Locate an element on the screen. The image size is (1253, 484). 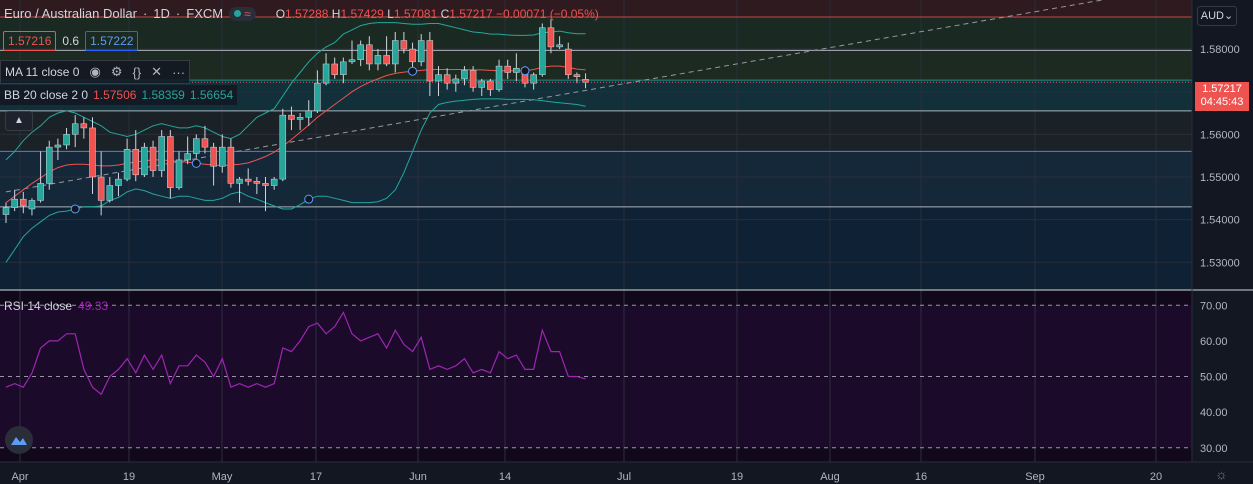
rsi-tick-label: 60.00 is located at coordinates (1214, 342).